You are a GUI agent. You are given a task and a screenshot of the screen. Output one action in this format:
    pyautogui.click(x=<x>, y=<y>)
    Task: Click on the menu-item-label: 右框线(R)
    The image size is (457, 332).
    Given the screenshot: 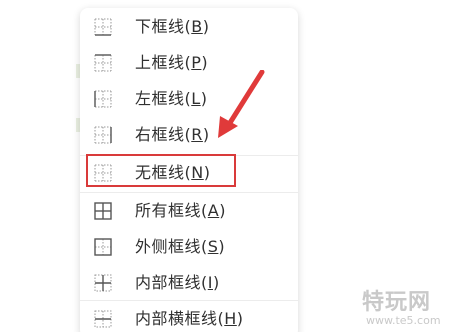 What is the action you would take?
    pyautogui.click(x=172, y=134)
    